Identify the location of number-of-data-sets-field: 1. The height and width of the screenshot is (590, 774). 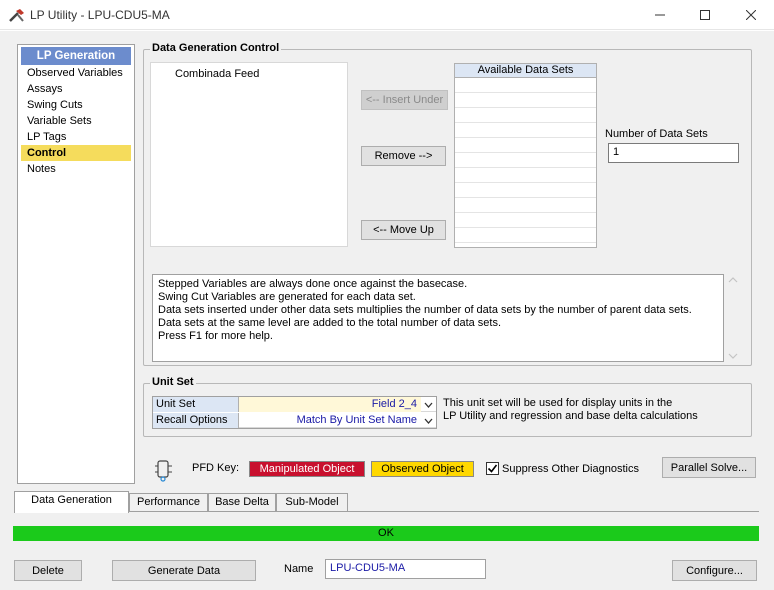
(673, 153).